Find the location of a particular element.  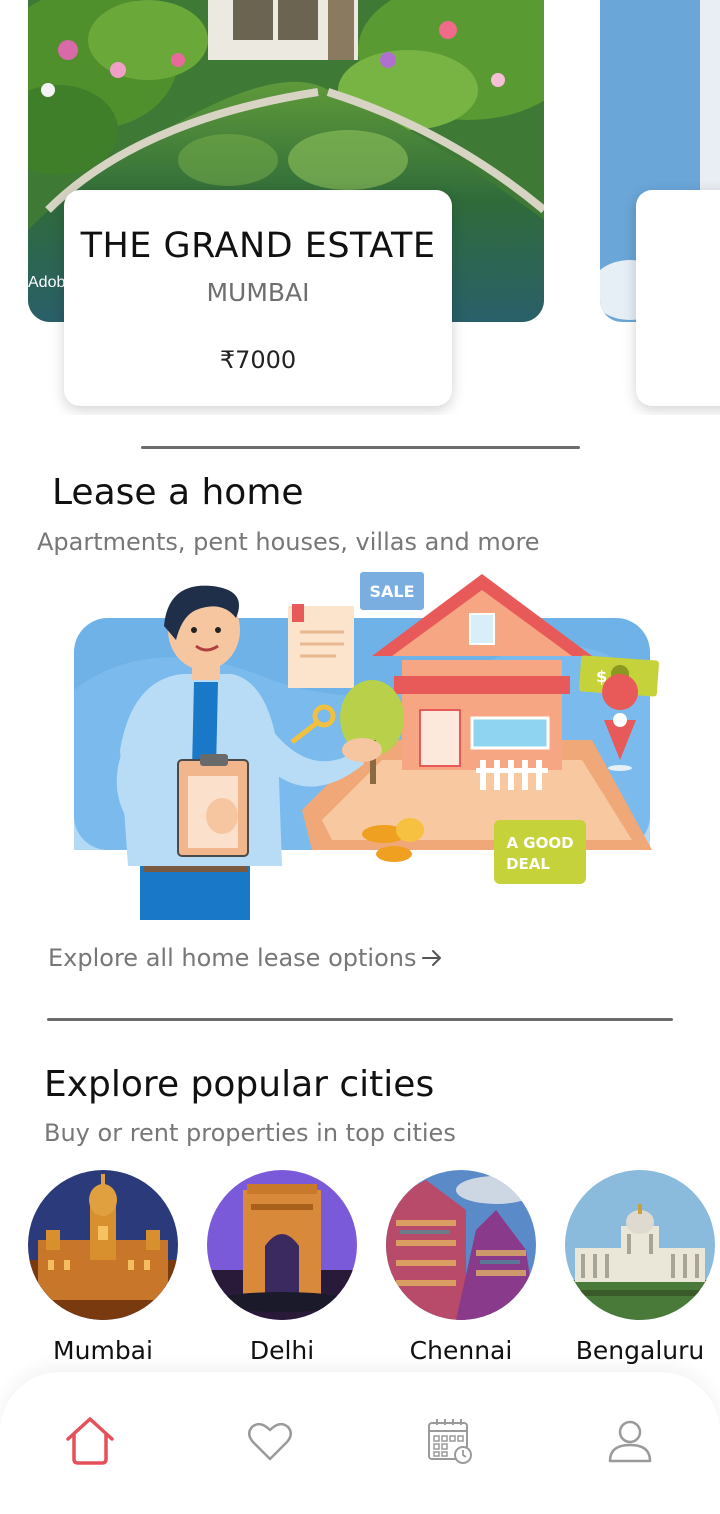

home-icon is located at coordinates (90, 1441).